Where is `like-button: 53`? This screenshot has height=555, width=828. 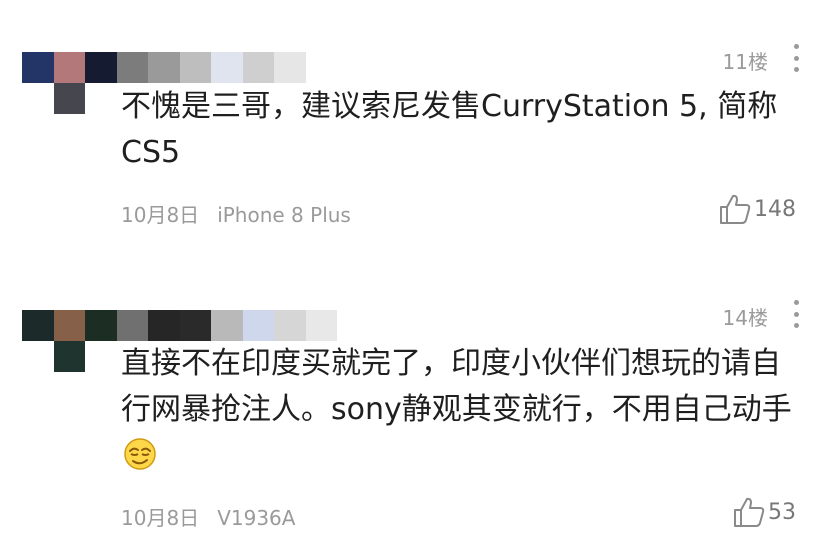
like-button: 53 is located at coordinates (764, 512).